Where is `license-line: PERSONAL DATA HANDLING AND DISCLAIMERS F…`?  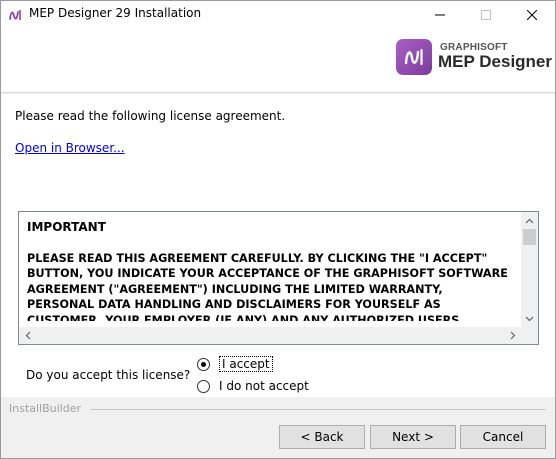
license-line: PERSONAL DATA HANDLING AND DISCLAIMERS F… is located at coordinates (234, 304).